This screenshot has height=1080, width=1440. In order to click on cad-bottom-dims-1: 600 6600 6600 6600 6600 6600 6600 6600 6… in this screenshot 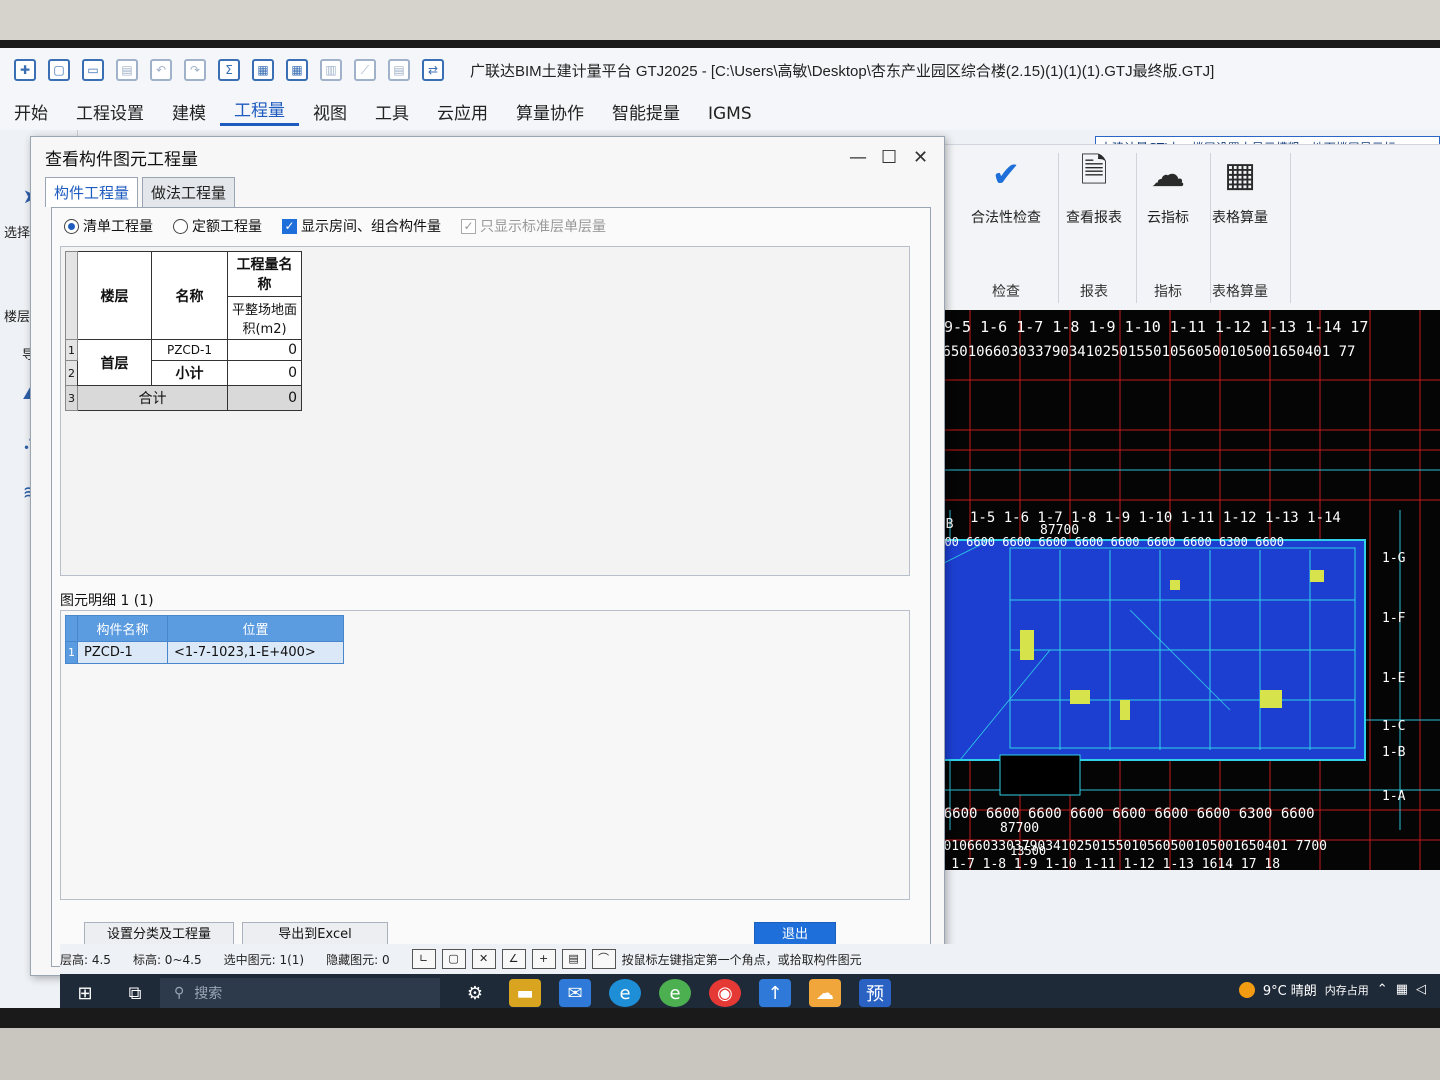, I will do `click(1122, 814)`.